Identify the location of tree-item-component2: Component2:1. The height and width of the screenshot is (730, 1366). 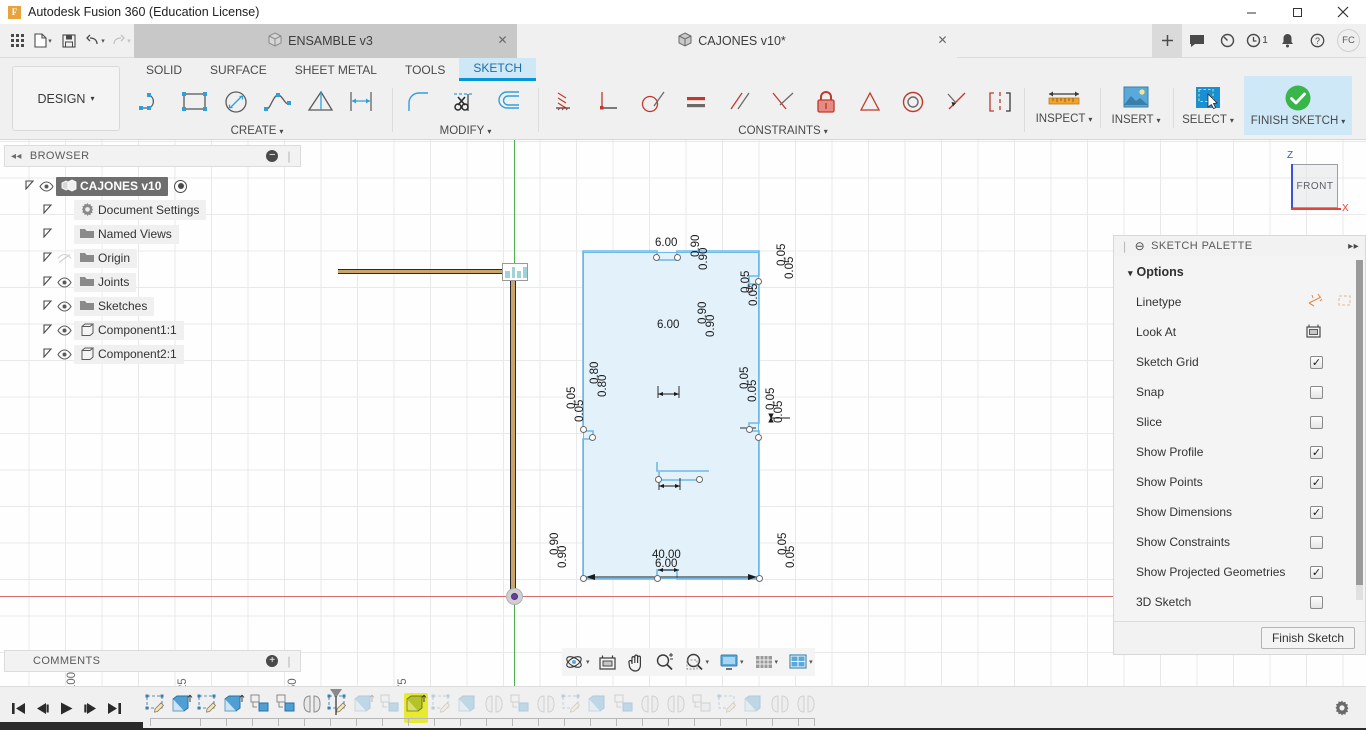
(152, 354).